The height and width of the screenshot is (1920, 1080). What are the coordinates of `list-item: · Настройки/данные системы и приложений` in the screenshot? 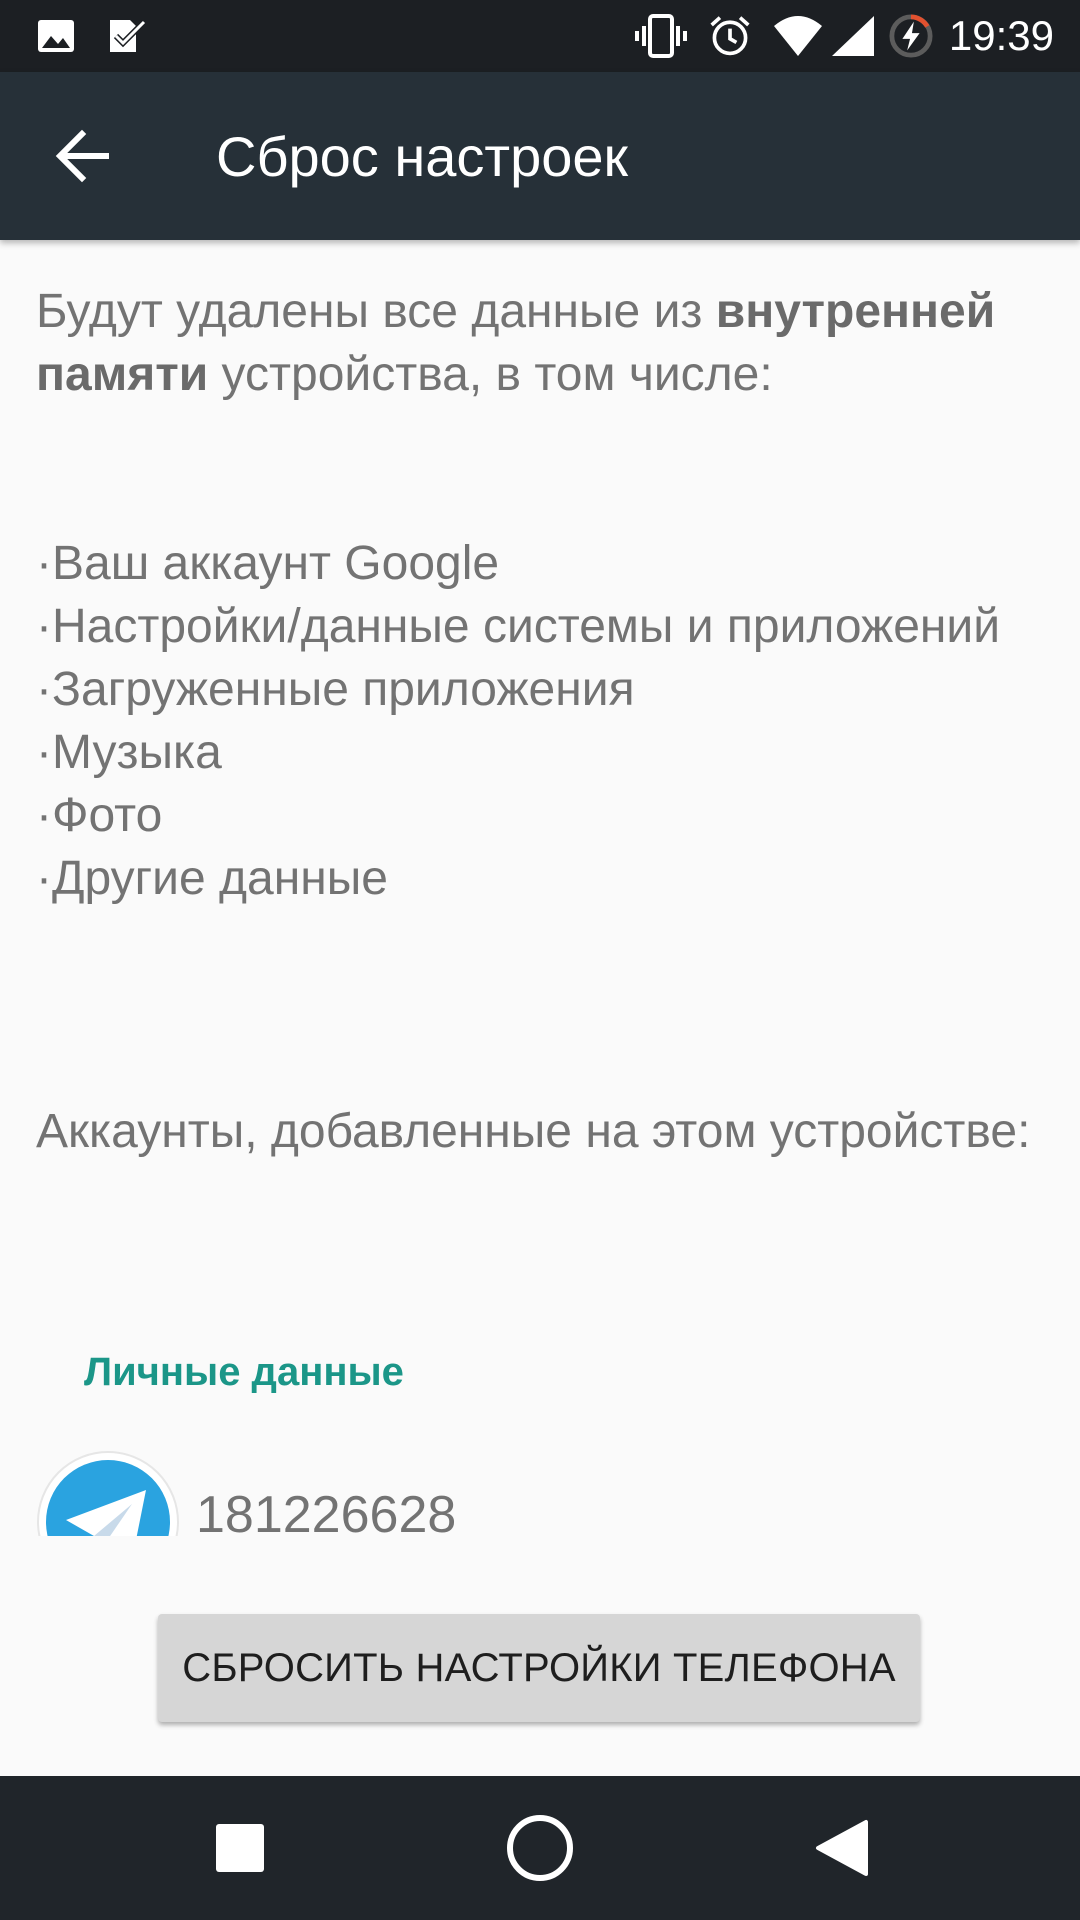 It's located at (541, 626).